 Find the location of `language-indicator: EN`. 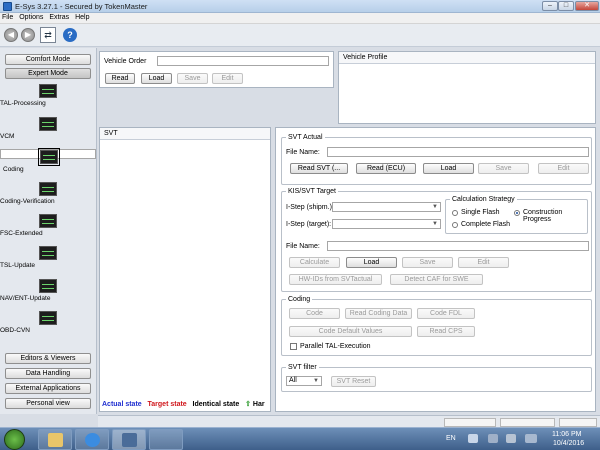

language-indicator: EN is located at coordinates (451, 438).